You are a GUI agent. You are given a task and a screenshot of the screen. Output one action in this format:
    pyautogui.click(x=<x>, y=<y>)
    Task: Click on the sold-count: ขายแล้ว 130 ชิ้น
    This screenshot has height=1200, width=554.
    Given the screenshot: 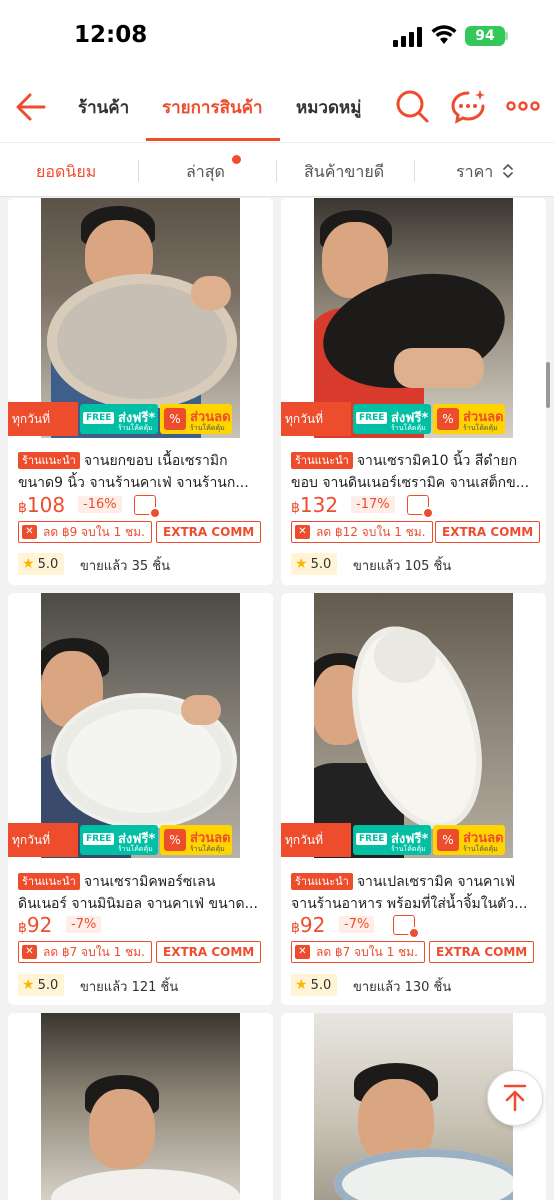 What is the action you would take?
    pyautogui.click(x=402, y=987)
    